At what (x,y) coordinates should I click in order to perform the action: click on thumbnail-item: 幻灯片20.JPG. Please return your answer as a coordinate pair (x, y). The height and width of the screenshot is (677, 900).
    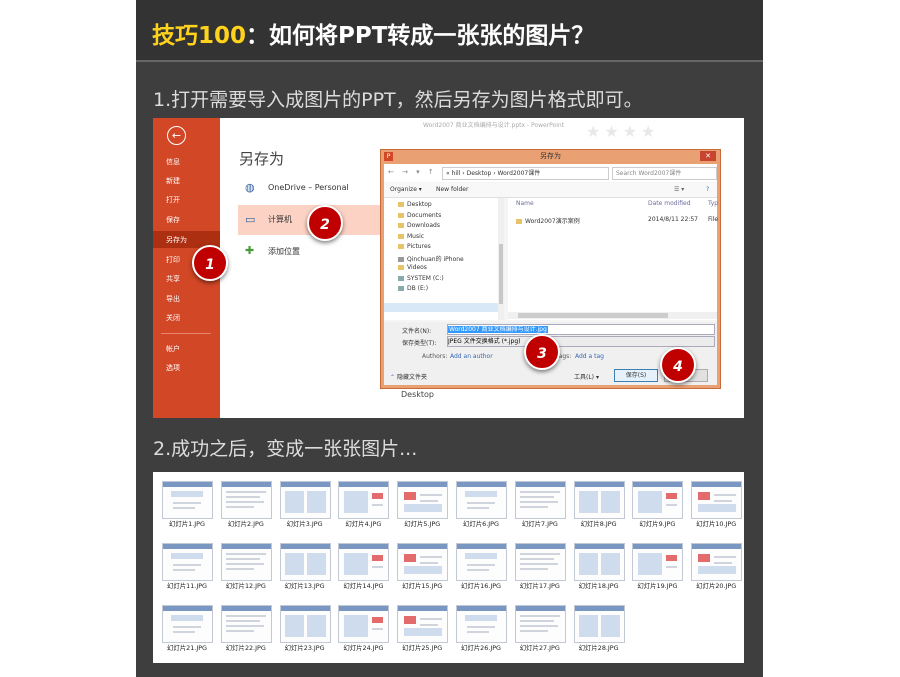
    Looking at the image, I should click on (716, 570).